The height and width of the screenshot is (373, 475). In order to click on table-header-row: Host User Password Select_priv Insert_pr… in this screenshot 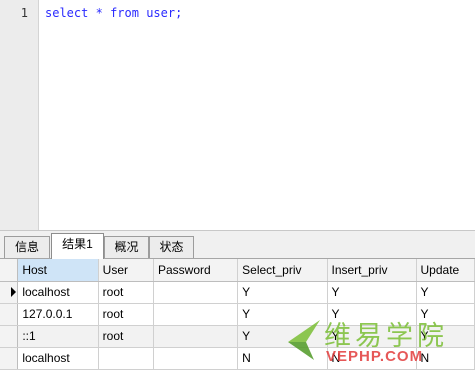, I will do `click(237, 270)`.